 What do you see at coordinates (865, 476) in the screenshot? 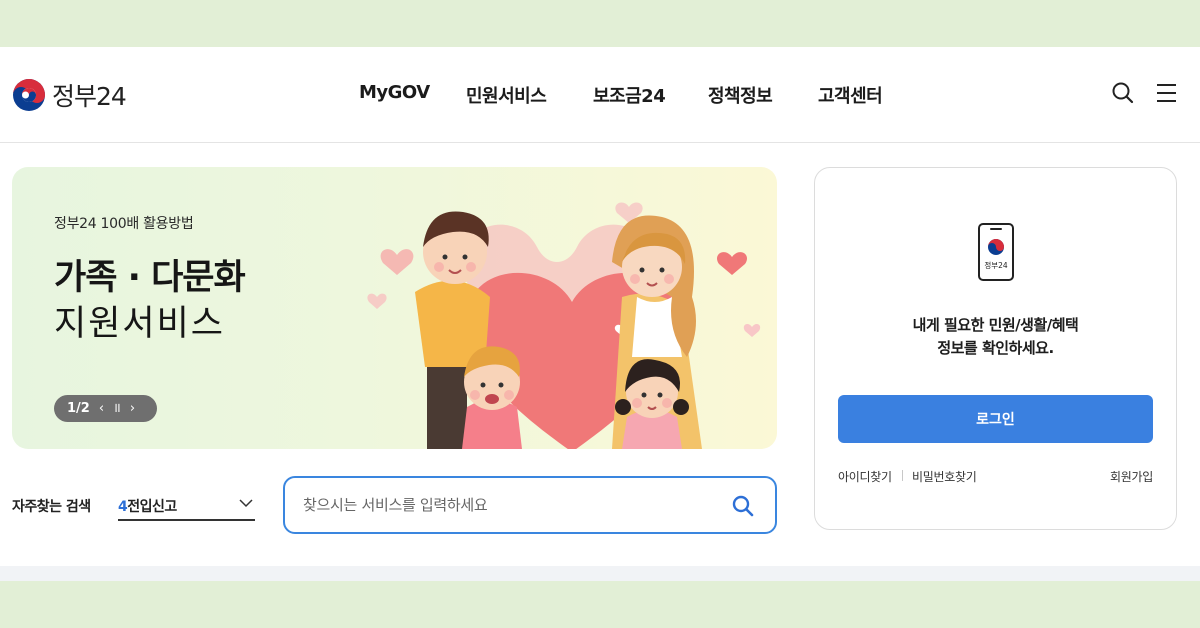
I see `find-id-link: 아이디찾기` at bounding box center [865, 476].